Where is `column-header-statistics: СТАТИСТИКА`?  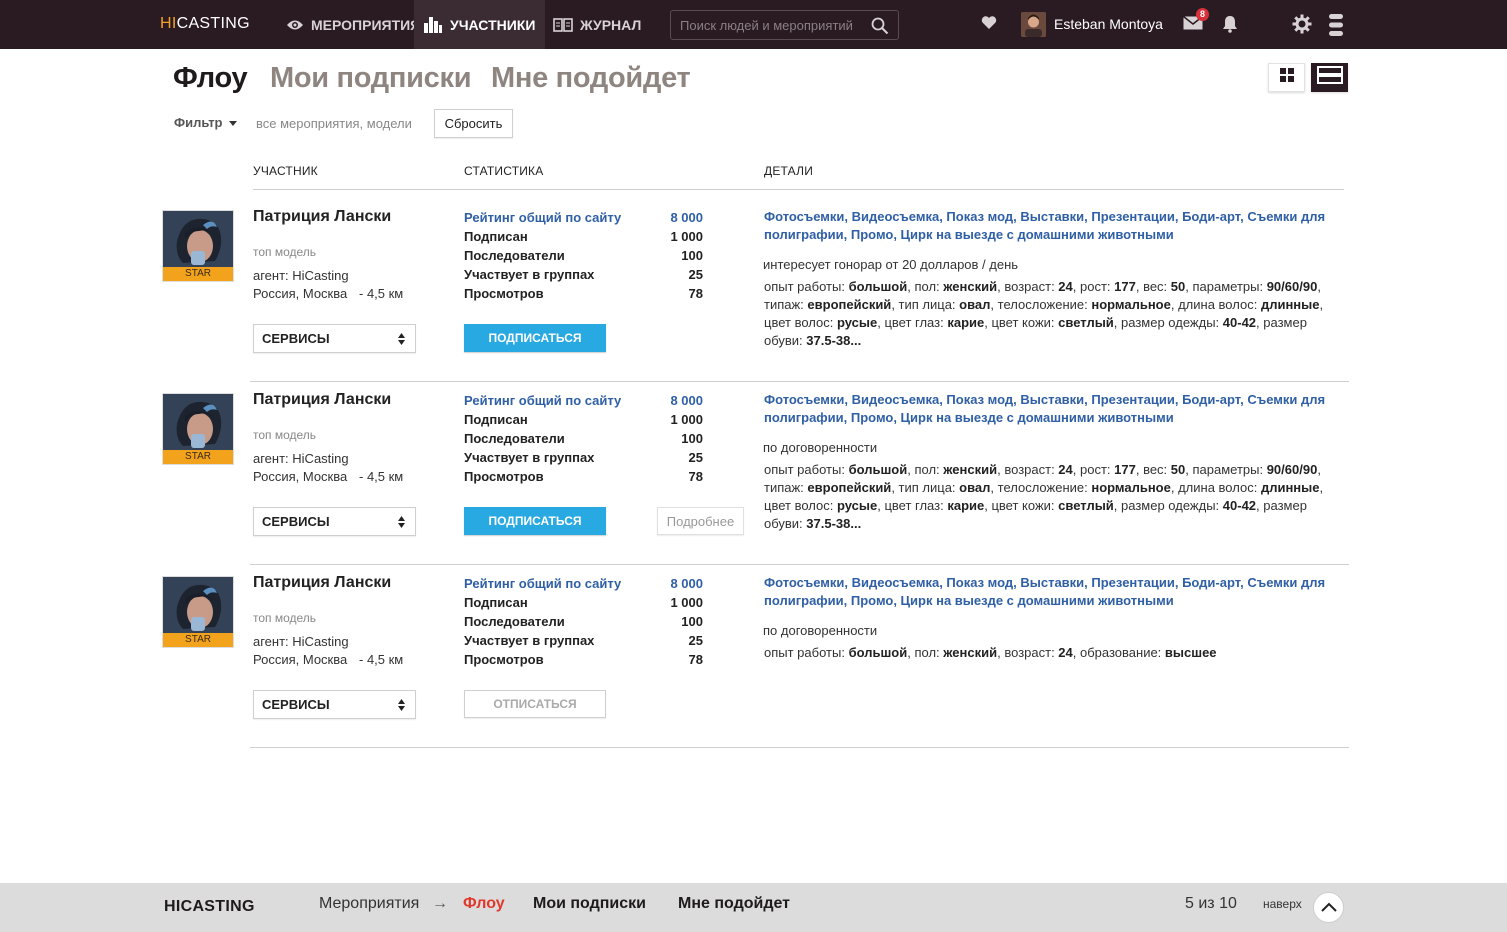
column-header-statistics: СТАТИСТИКА is located at coordinates (504, 171).